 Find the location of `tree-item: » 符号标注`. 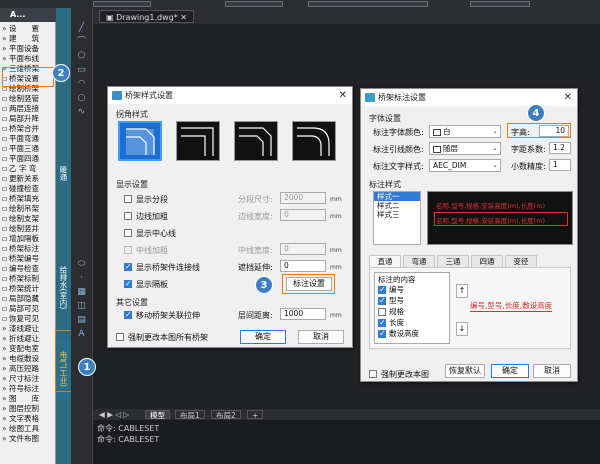

tree-item: » 符号标注 is located at coordinates (28, 388).